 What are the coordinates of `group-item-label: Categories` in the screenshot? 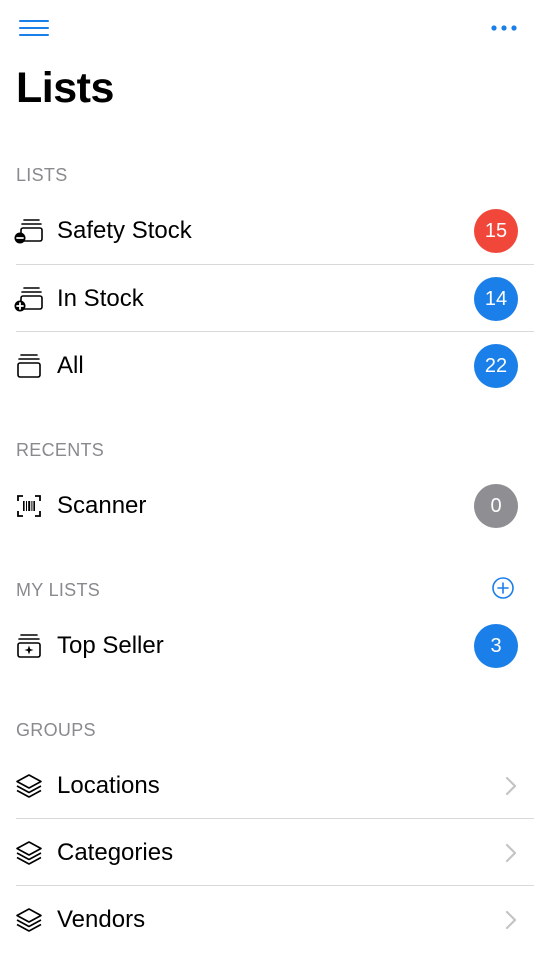 It's located at (115, 852).